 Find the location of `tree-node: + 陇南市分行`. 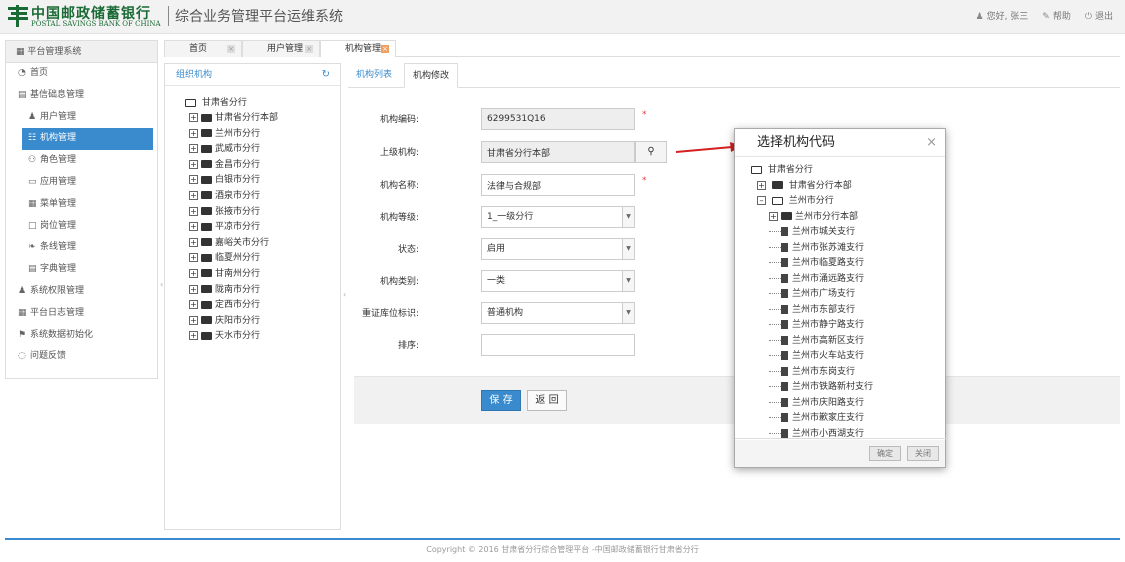

tree-node: + 陇南市分行 is located at coordinates (231, 291).